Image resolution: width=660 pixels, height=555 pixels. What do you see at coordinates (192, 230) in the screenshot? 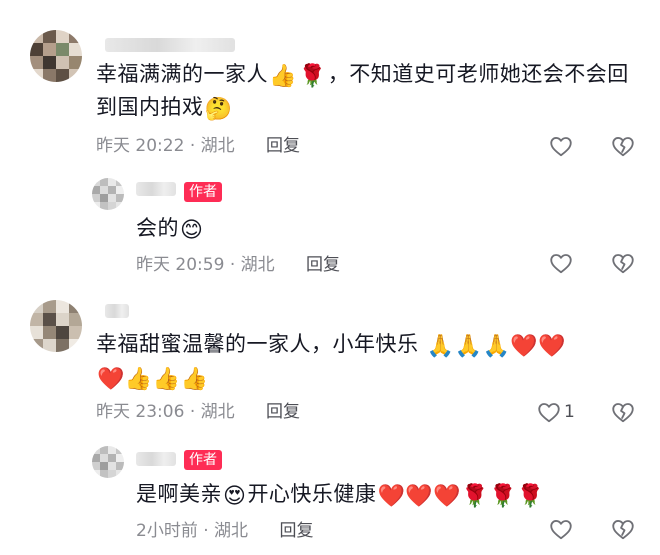
I see `smile-emoji: 😊` at bounding box center [192, 230].